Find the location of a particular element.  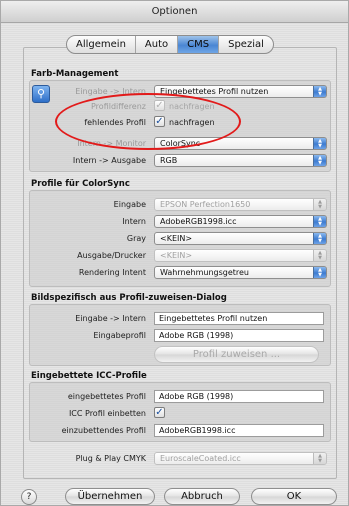

cs-rendering-intent-value: Wahrnehmungsgetreu is located at coordinates (205, 272).